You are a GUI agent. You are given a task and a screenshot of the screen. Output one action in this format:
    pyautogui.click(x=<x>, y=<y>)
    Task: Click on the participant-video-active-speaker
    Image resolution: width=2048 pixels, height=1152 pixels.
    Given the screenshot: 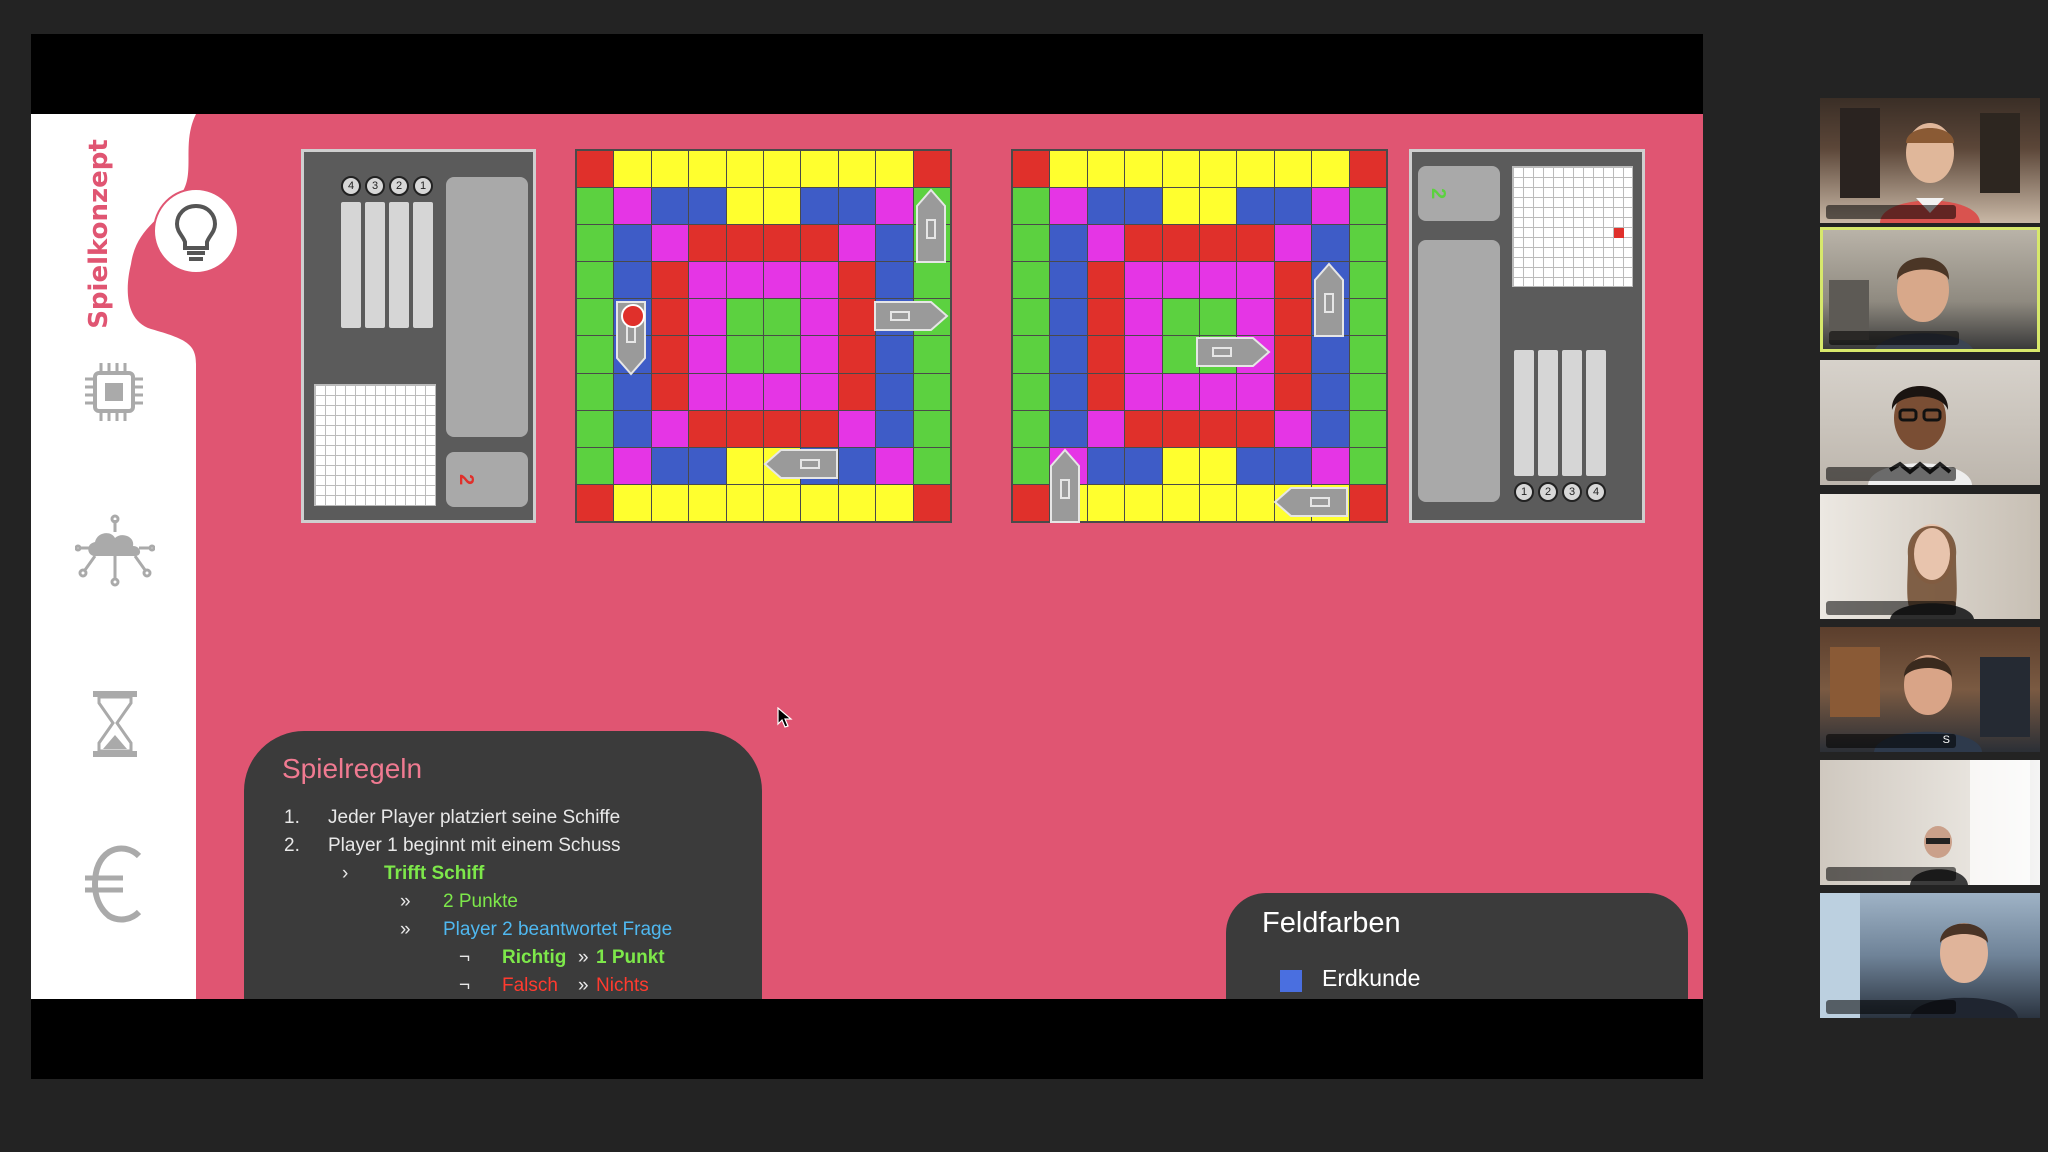 What is the action you would take?
    pyautogui.click(x=1930, y=289)
    